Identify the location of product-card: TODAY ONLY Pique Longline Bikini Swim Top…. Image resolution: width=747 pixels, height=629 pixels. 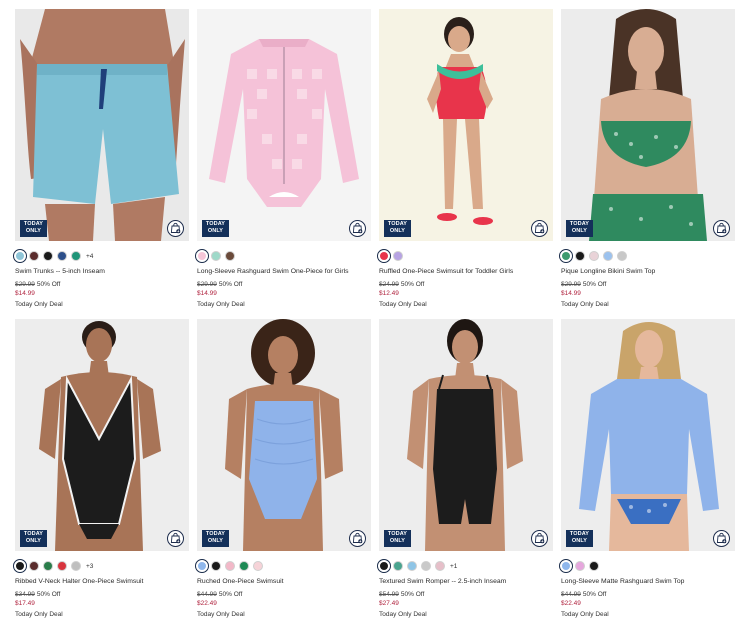
(647, 164).